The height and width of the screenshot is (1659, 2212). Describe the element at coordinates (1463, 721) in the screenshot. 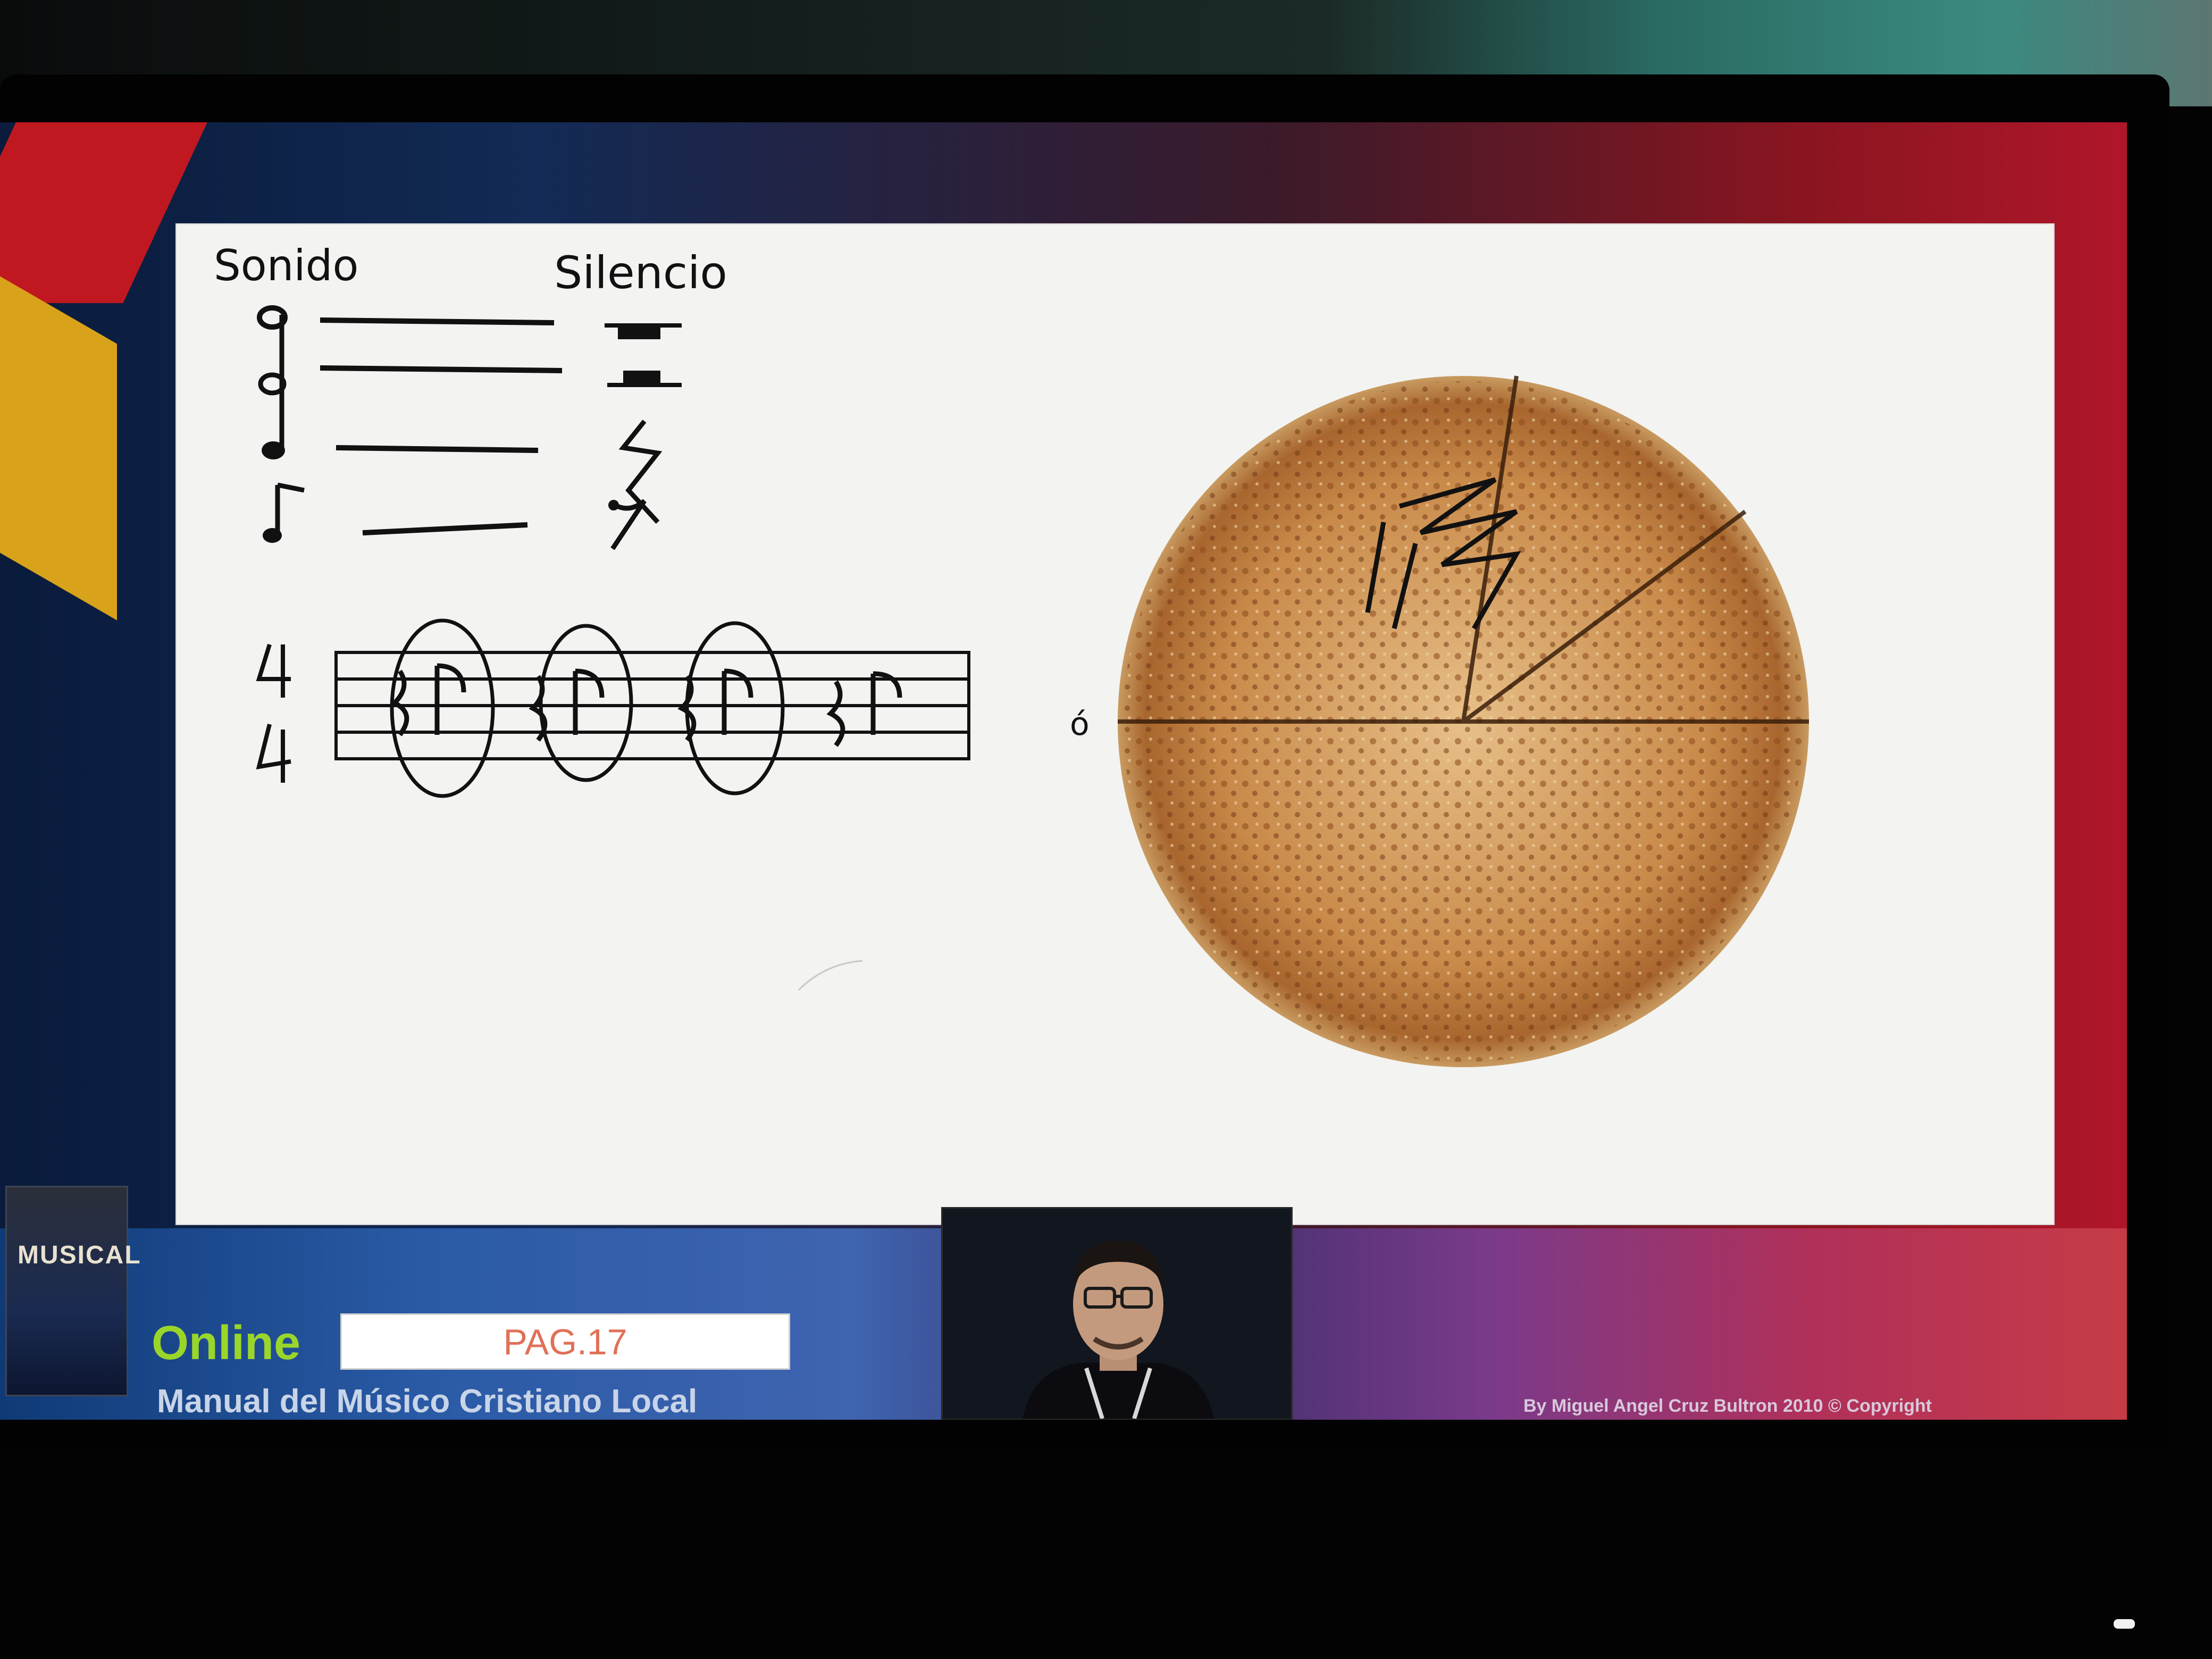

I see `pizza-image` at that location.